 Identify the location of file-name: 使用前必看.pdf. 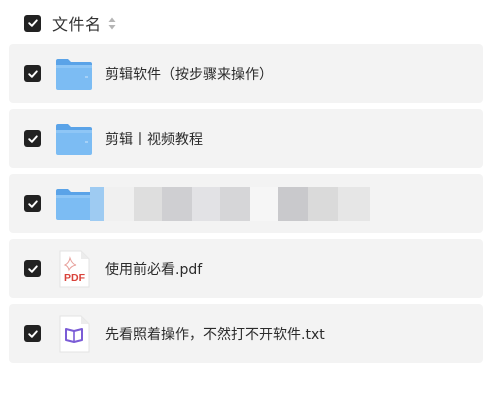
(153, 269).